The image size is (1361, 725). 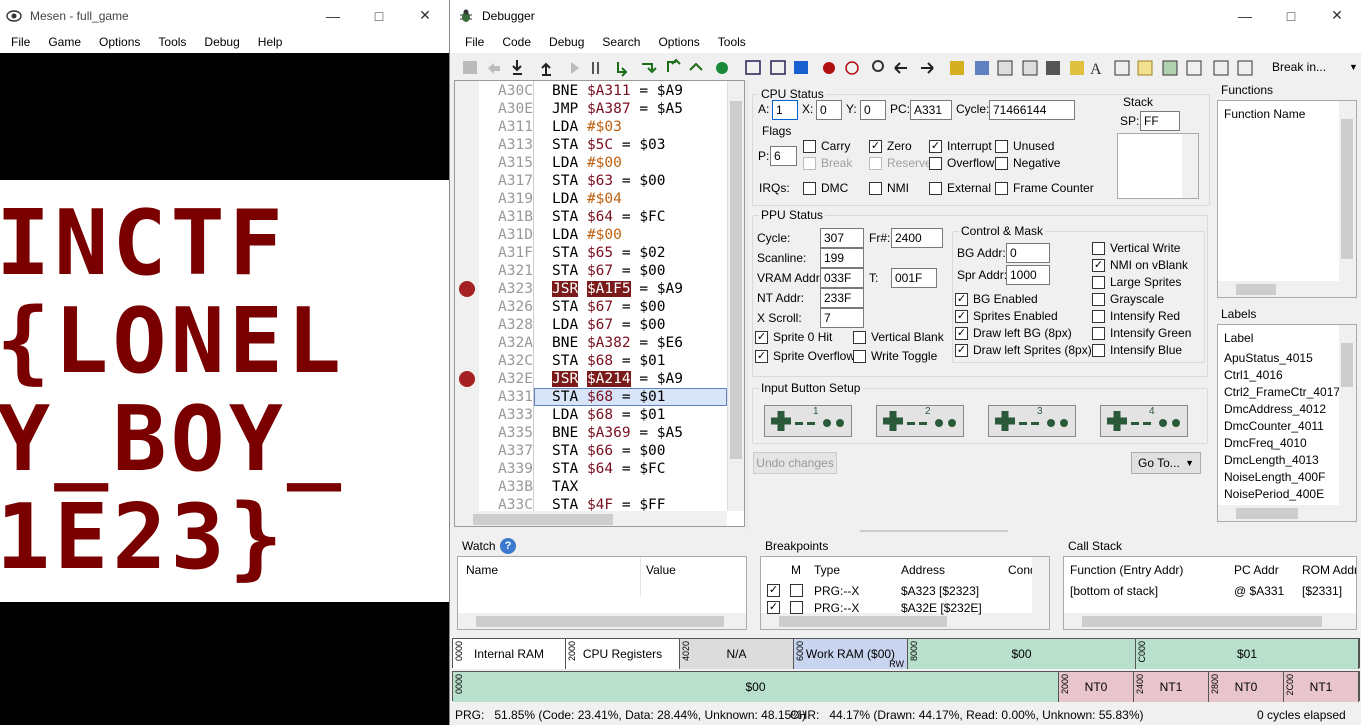 What do you see at coordinates (890, 146) in the screenshot?
I see `flag-zero-checkbox: ✓ Zero` at bounding box center [890, 146].